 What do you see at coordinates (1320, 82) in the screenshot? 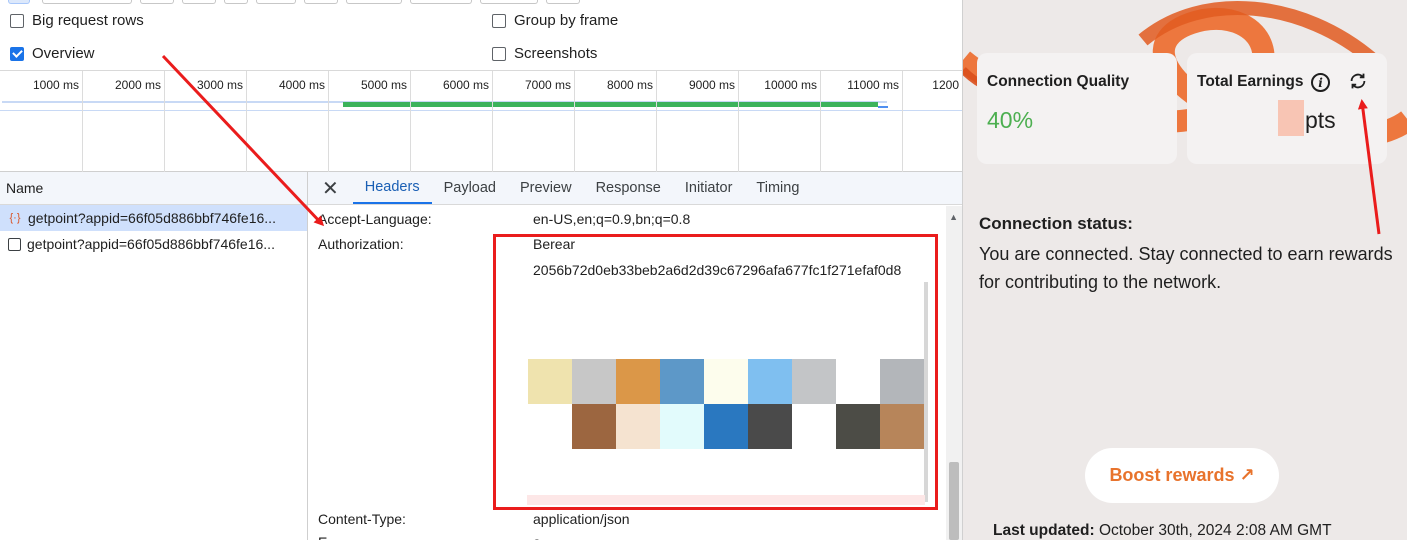
I see `info-icon: i` at bounding box center [1320, 82].